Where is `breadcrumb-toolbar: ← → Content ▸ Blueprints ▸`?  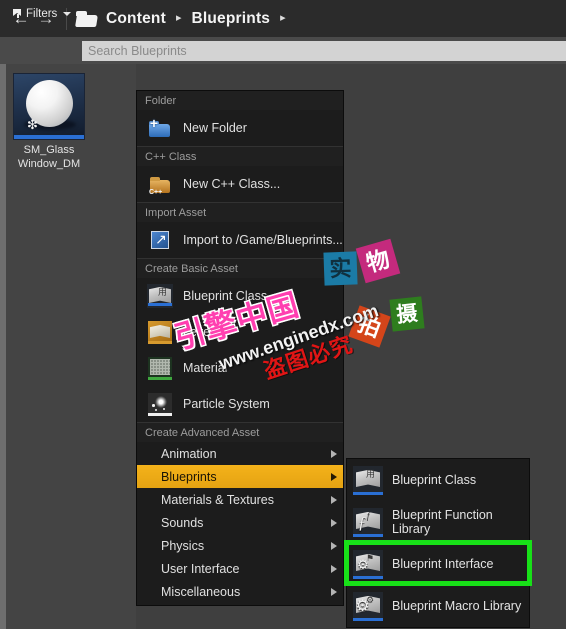 breadcrumb-toolbar: ← → Content ▸ Blueprints ▸ is located at coordinates (283, 18).